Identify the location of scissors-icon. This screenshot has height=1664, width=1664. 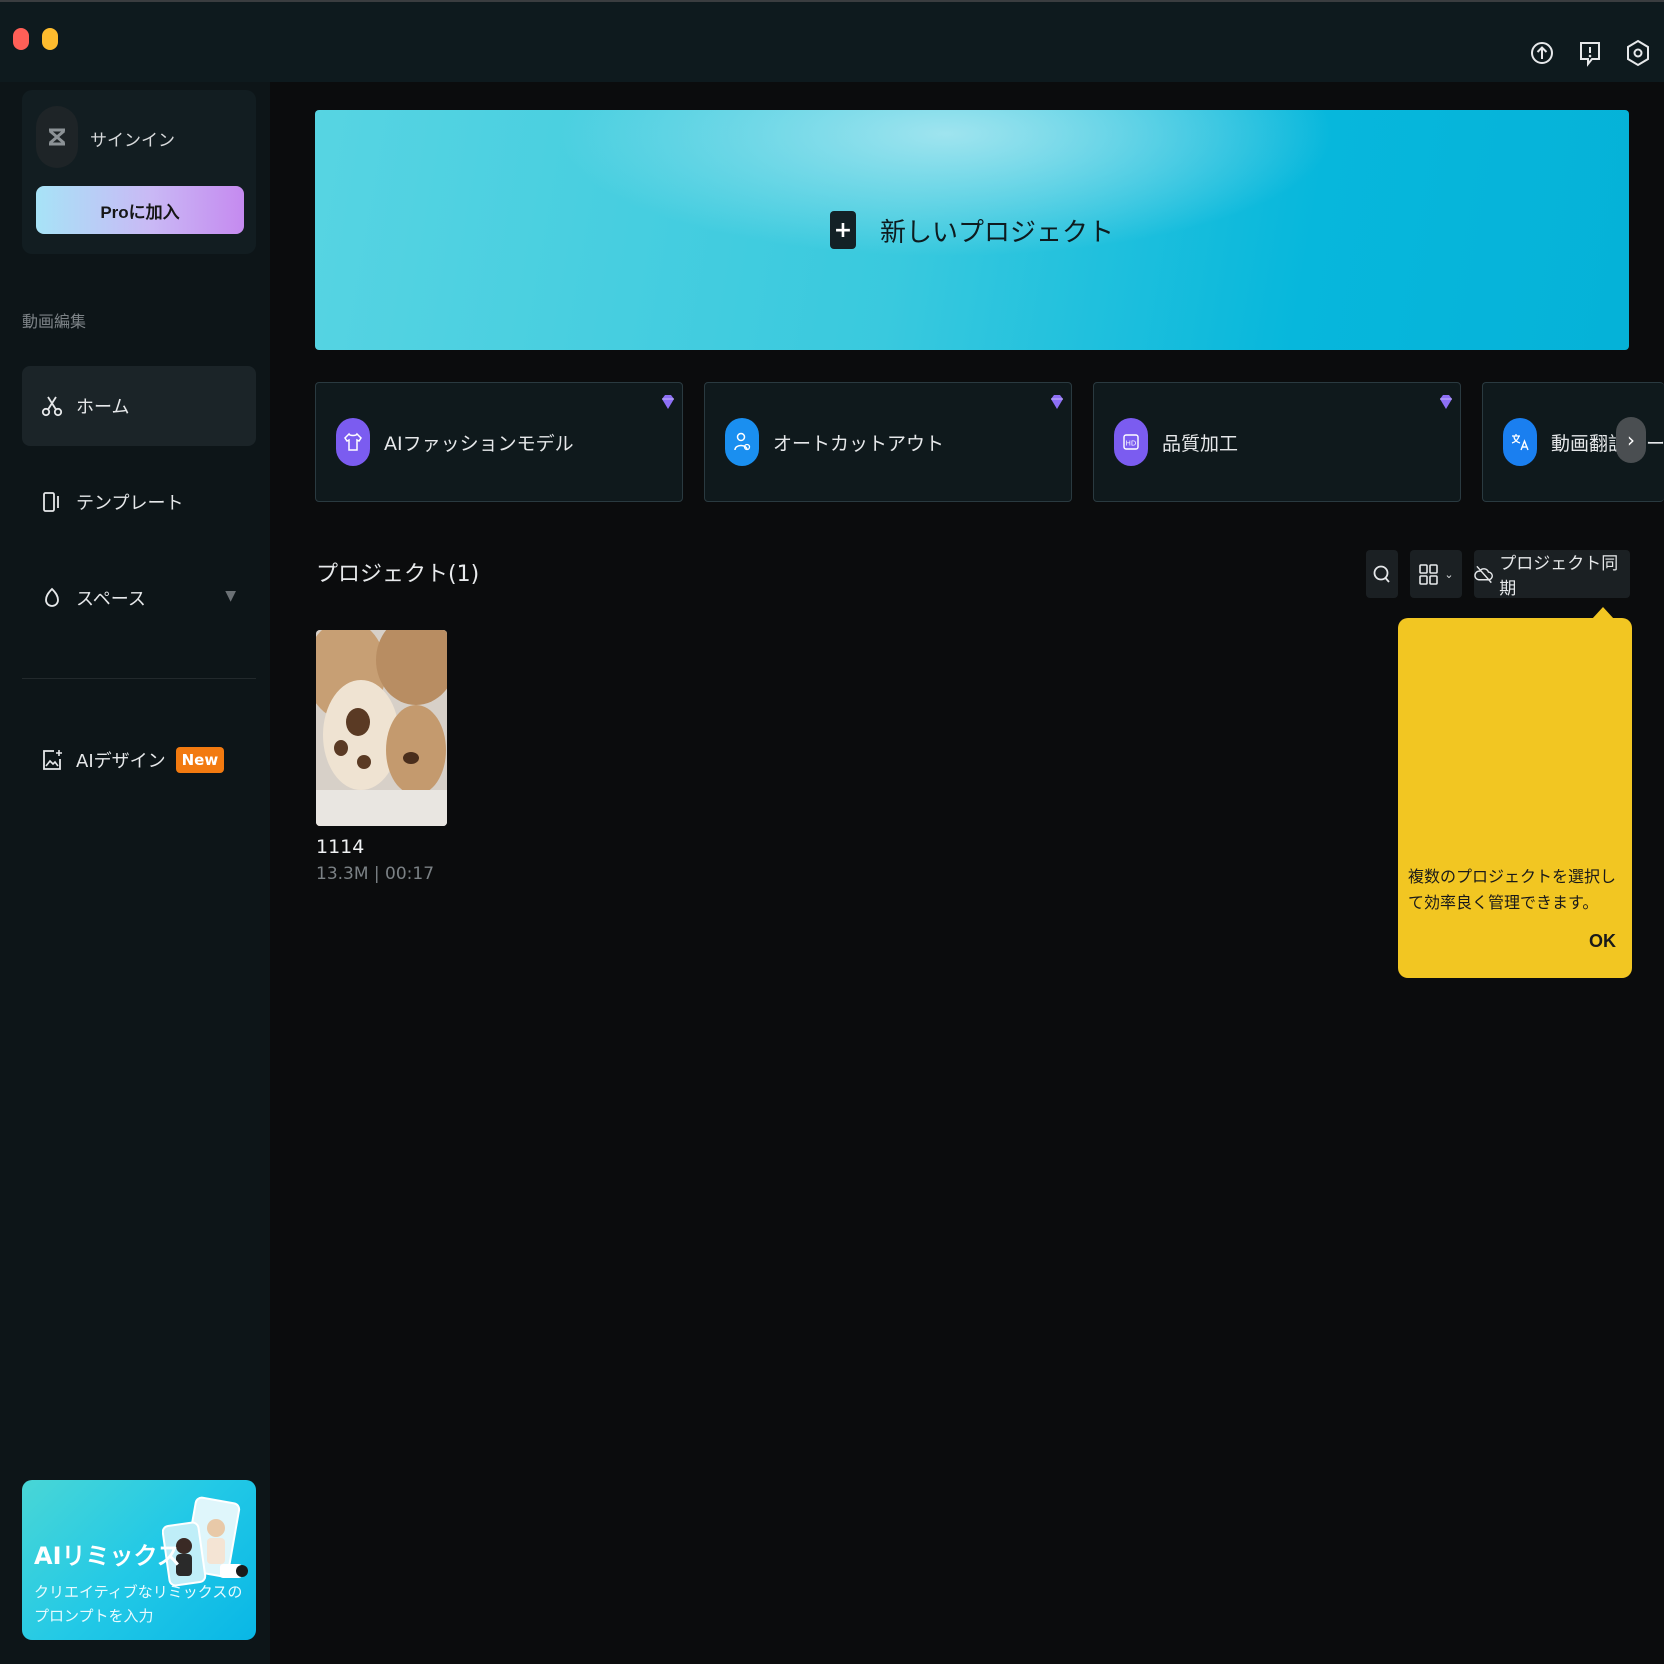
(52, 406).